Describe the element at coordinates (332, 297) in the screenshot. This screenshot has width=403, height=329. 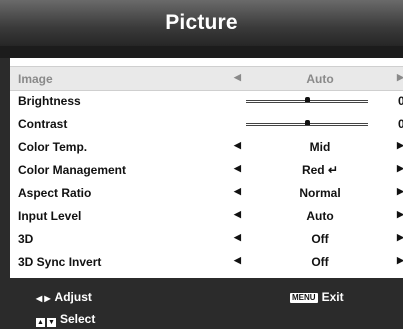
I see `exit-label: Exit` at that location.